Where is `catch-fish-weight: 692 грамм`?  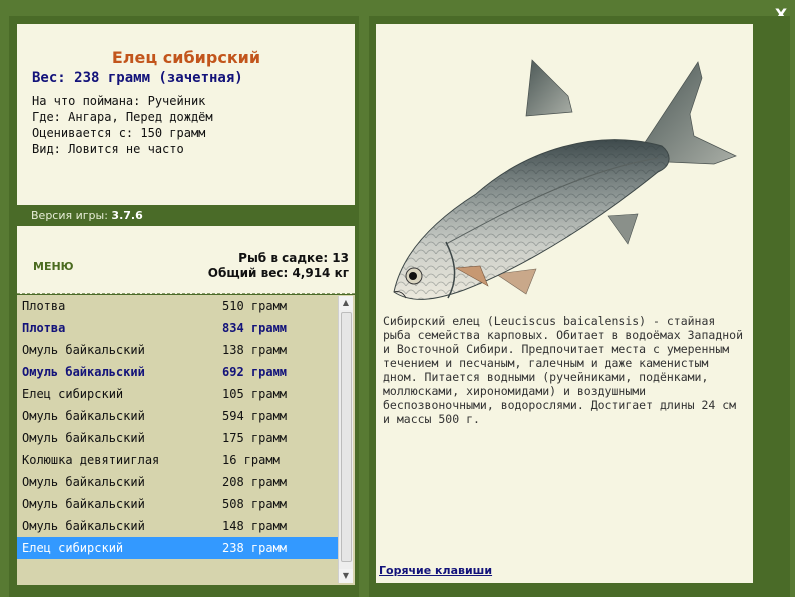
catch-fish-weight: 692 грамм is located at coordinates (255, 372).